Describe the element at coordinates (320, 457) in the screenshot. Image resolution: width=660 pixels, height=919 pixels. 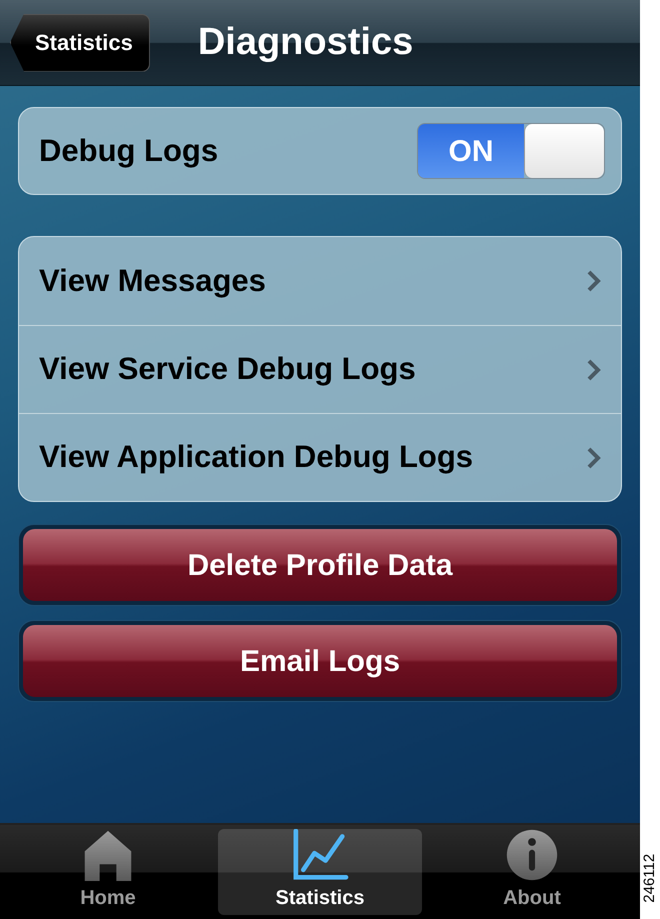
I see `menu-row: View Application Debug Logs` at that location.